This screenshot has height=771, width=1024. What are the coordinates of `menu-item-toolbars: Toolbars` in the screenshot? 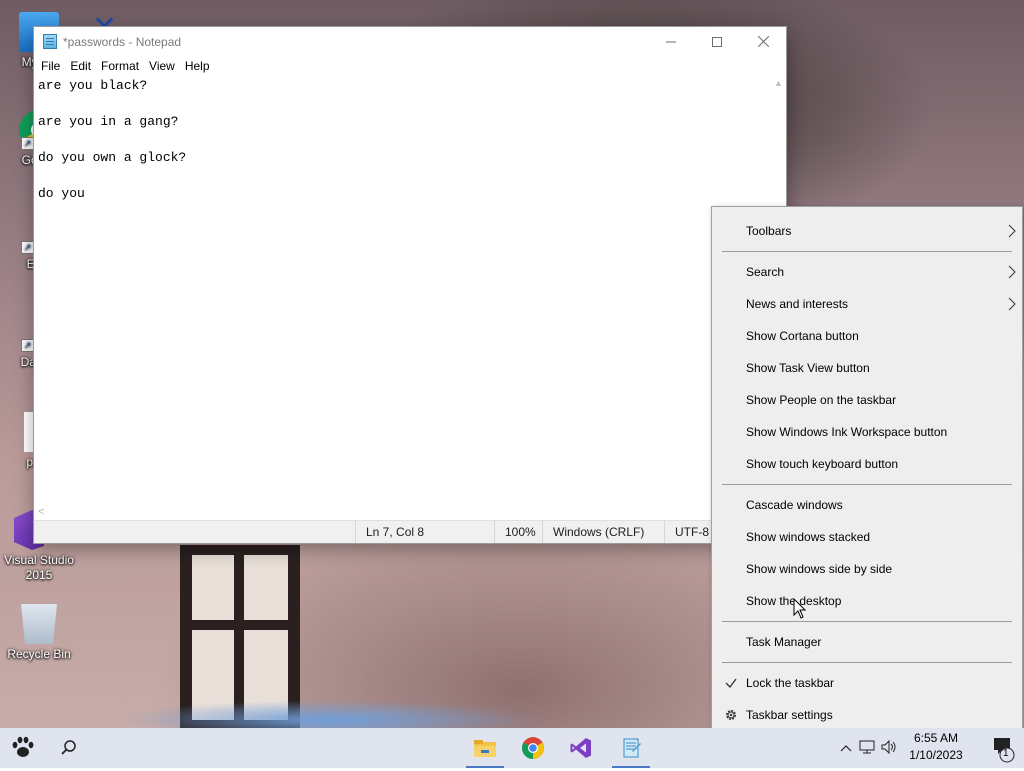 It's located at (867, 231).